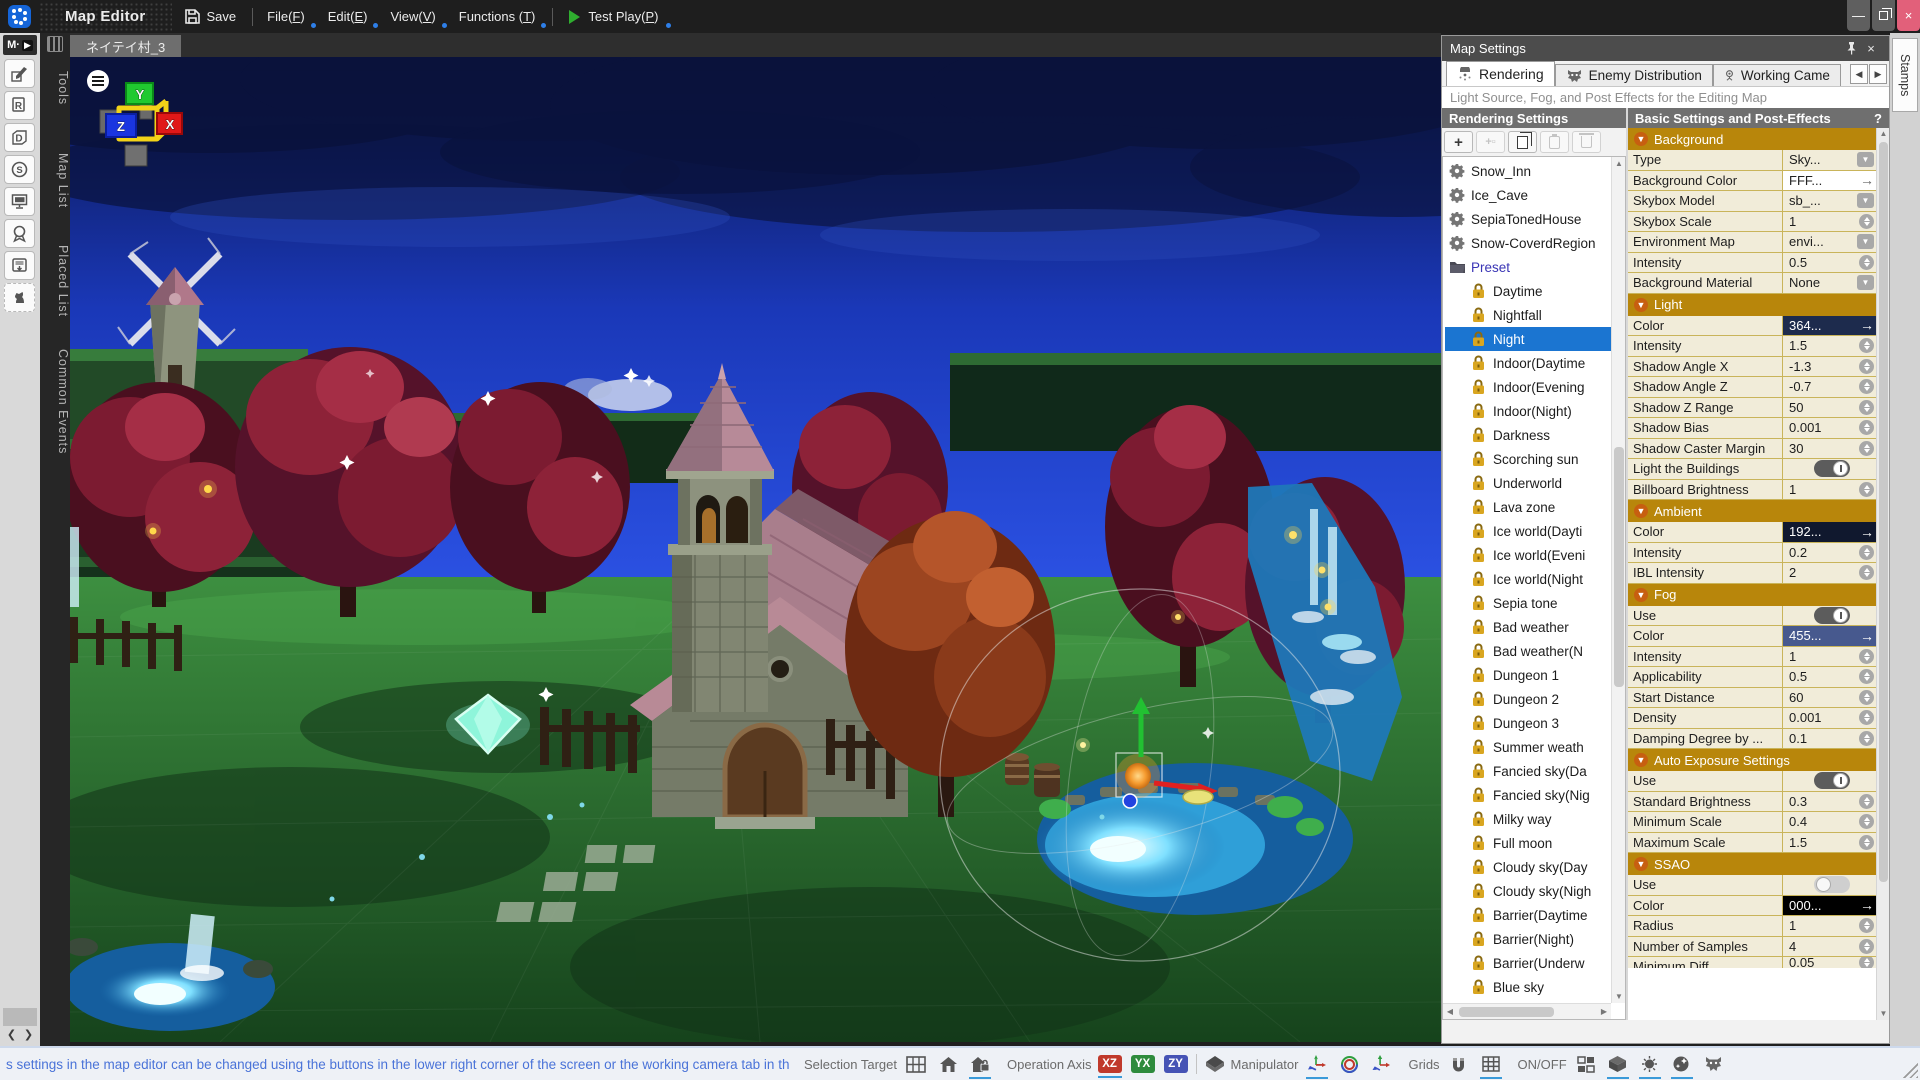 The height and width of the screenshot is (1080, 1920). I want to click on section-header: ▼ SSAO, so click(1752, 864).